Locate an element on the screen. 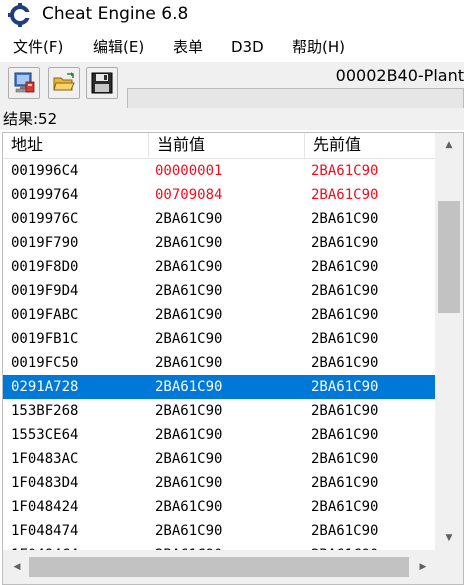 This screenshot has width=464, height=585. table-row: 0019F9D4 2BA61C90 2BA61C90 is located at coordinates (219, 291).